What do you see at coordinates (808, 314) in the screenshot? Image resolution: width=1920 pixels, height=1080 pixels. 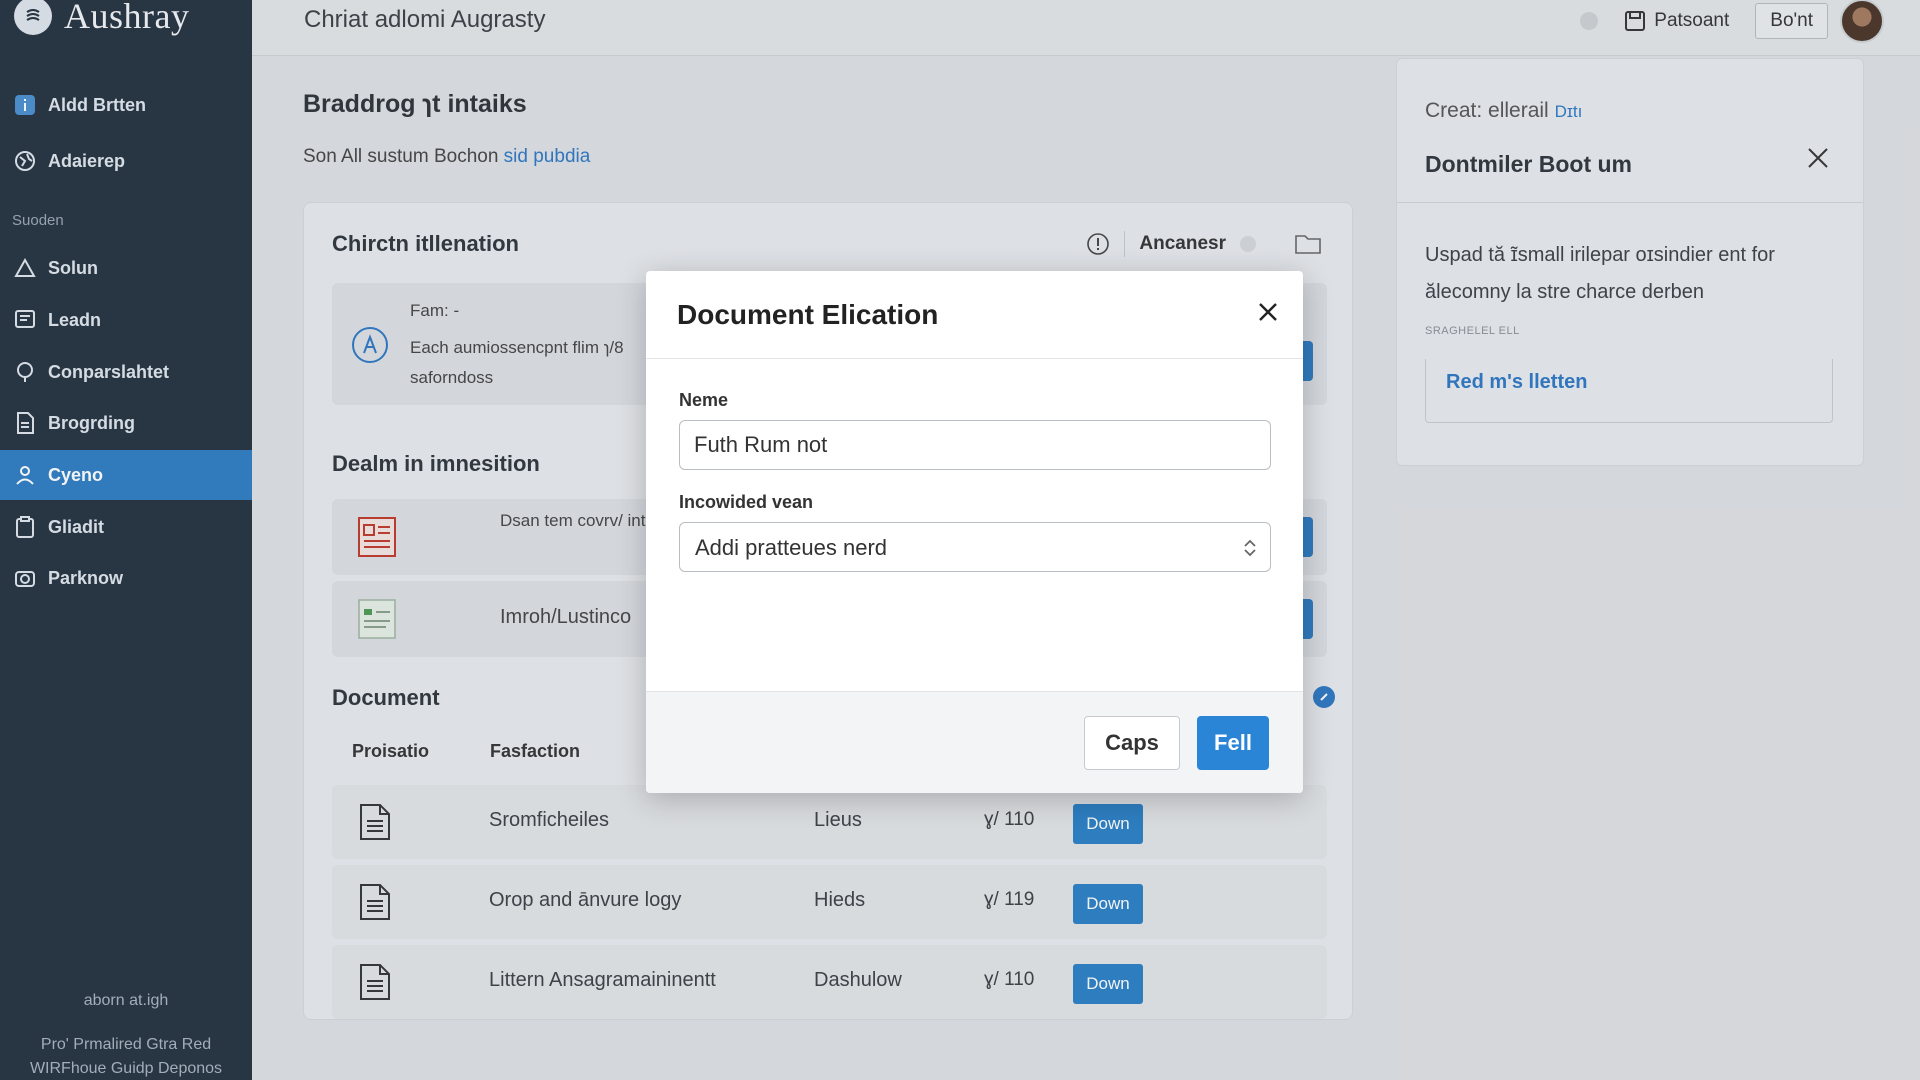 I see `modal-title: Document Elication` at bounding box center [808, 314].